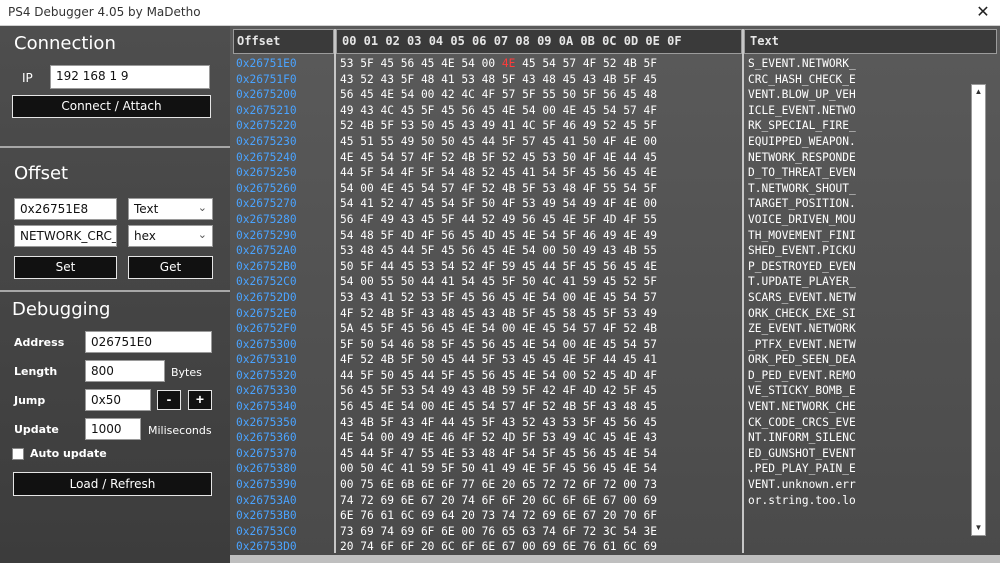  Describe the element at coordinates (266, 454) in the screenshot. I see `offset-row: 0x2675370` at that location.